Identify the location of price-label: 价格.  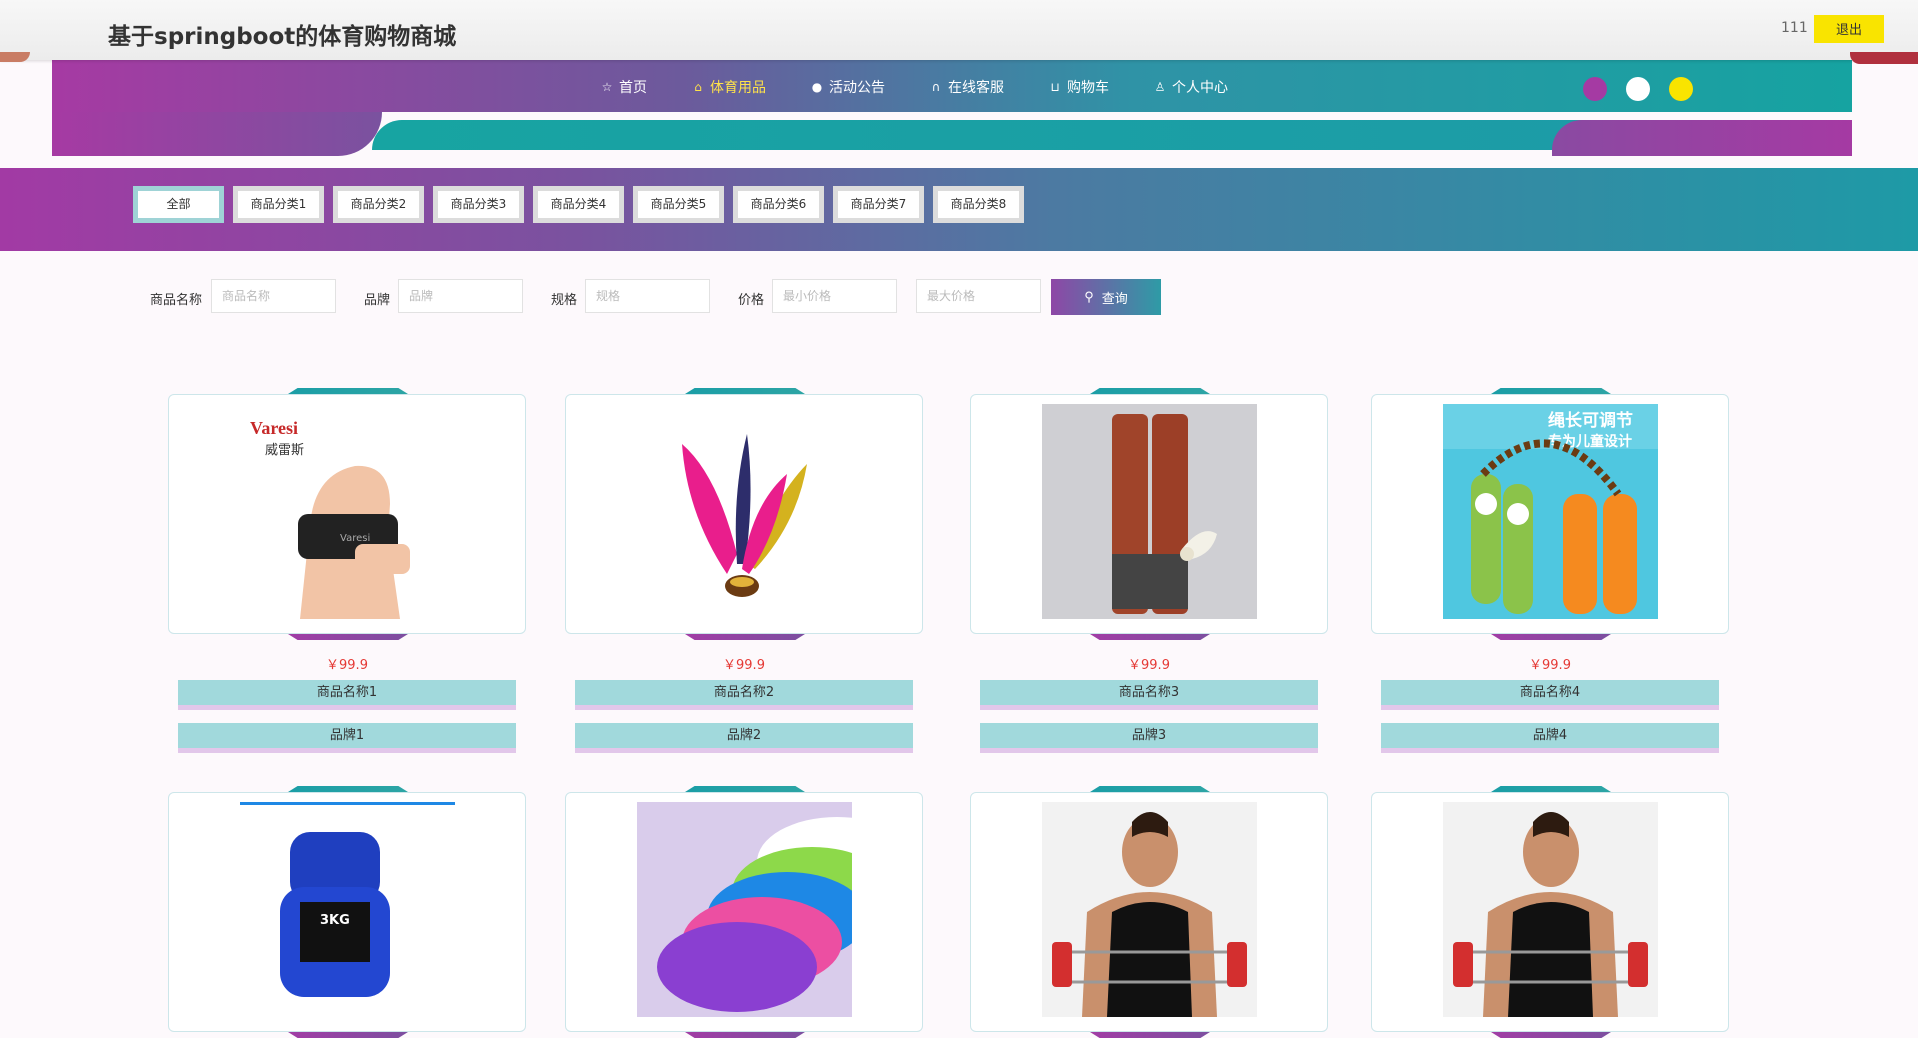
(751, 300).